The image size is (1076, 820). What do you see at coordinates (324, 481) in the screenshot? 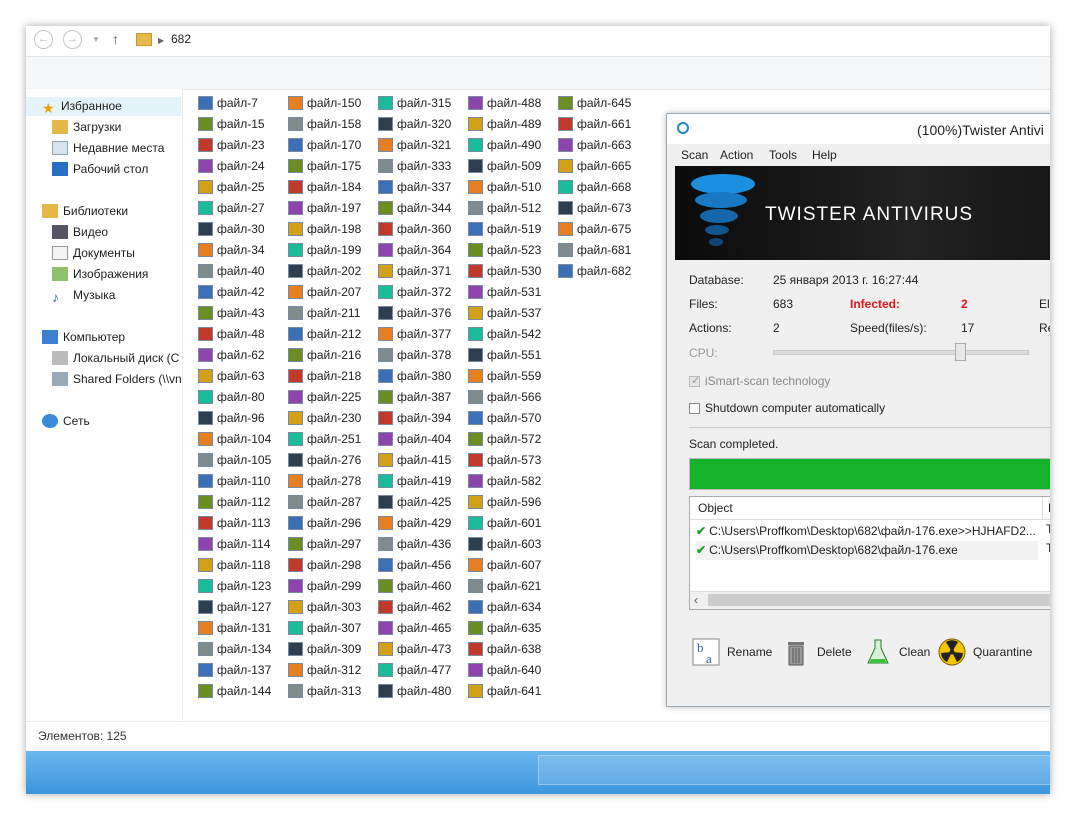
I see `file-item: файл-278` at bounding box center [324, 481].